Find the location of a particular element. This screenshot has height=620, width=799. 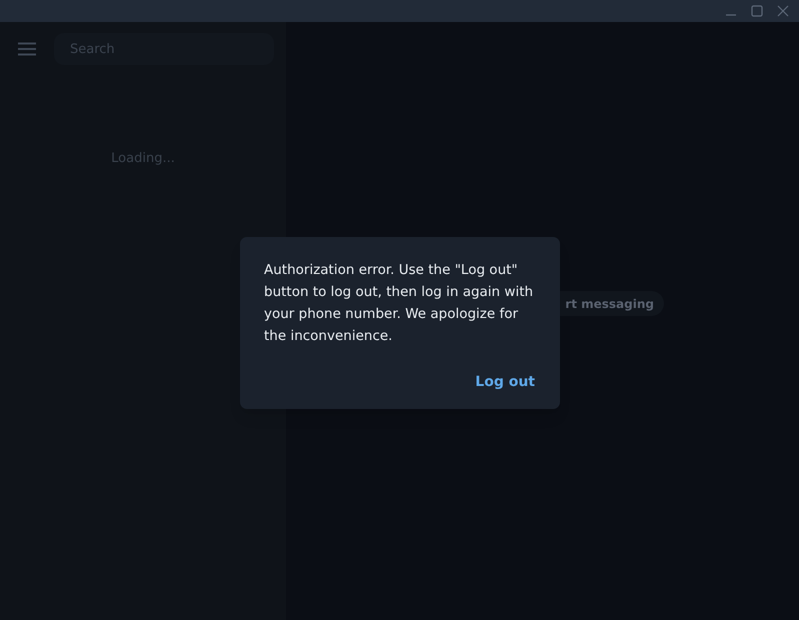

dialog-message: Authorization error. Use the "Log out" button to log out, then log in again with your phone number. We apologize for the inconvenience. is located at coordinates (399, 303).